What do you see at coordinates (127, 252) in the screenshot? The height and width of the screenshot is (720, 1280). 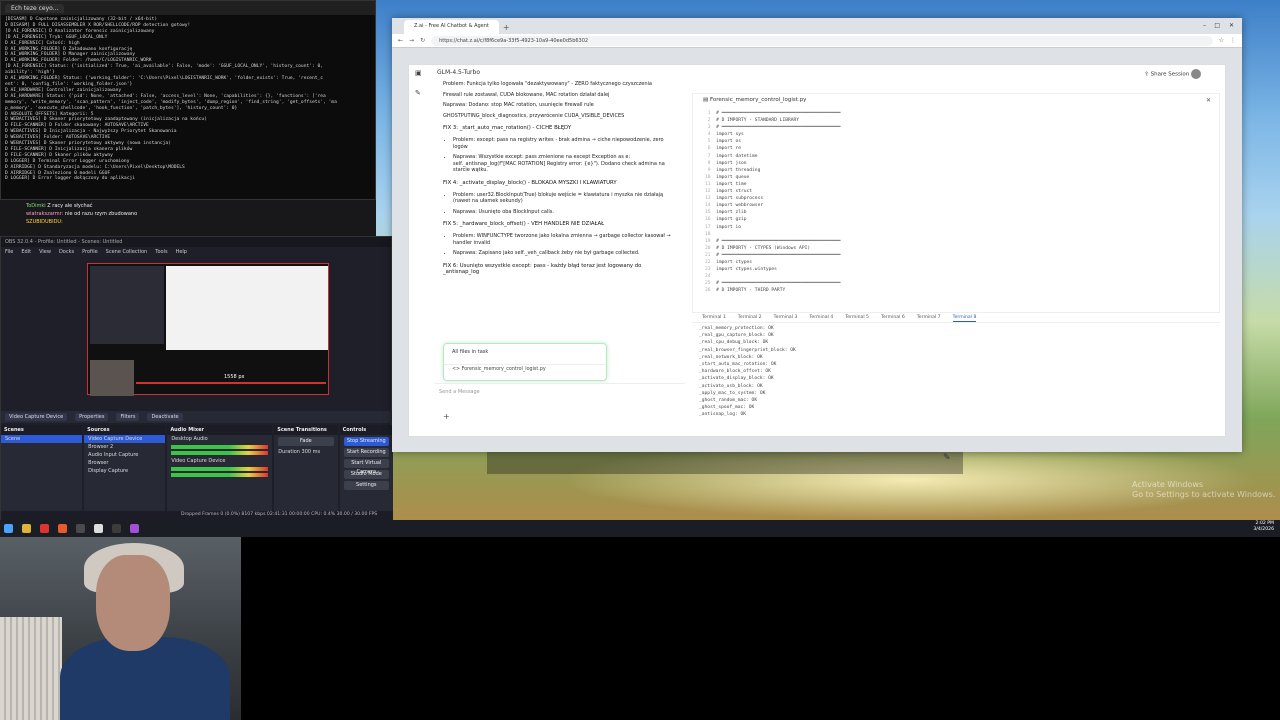 I see `menu-item-scene-collection: Scene Collection` at bounding box center [127, 252].